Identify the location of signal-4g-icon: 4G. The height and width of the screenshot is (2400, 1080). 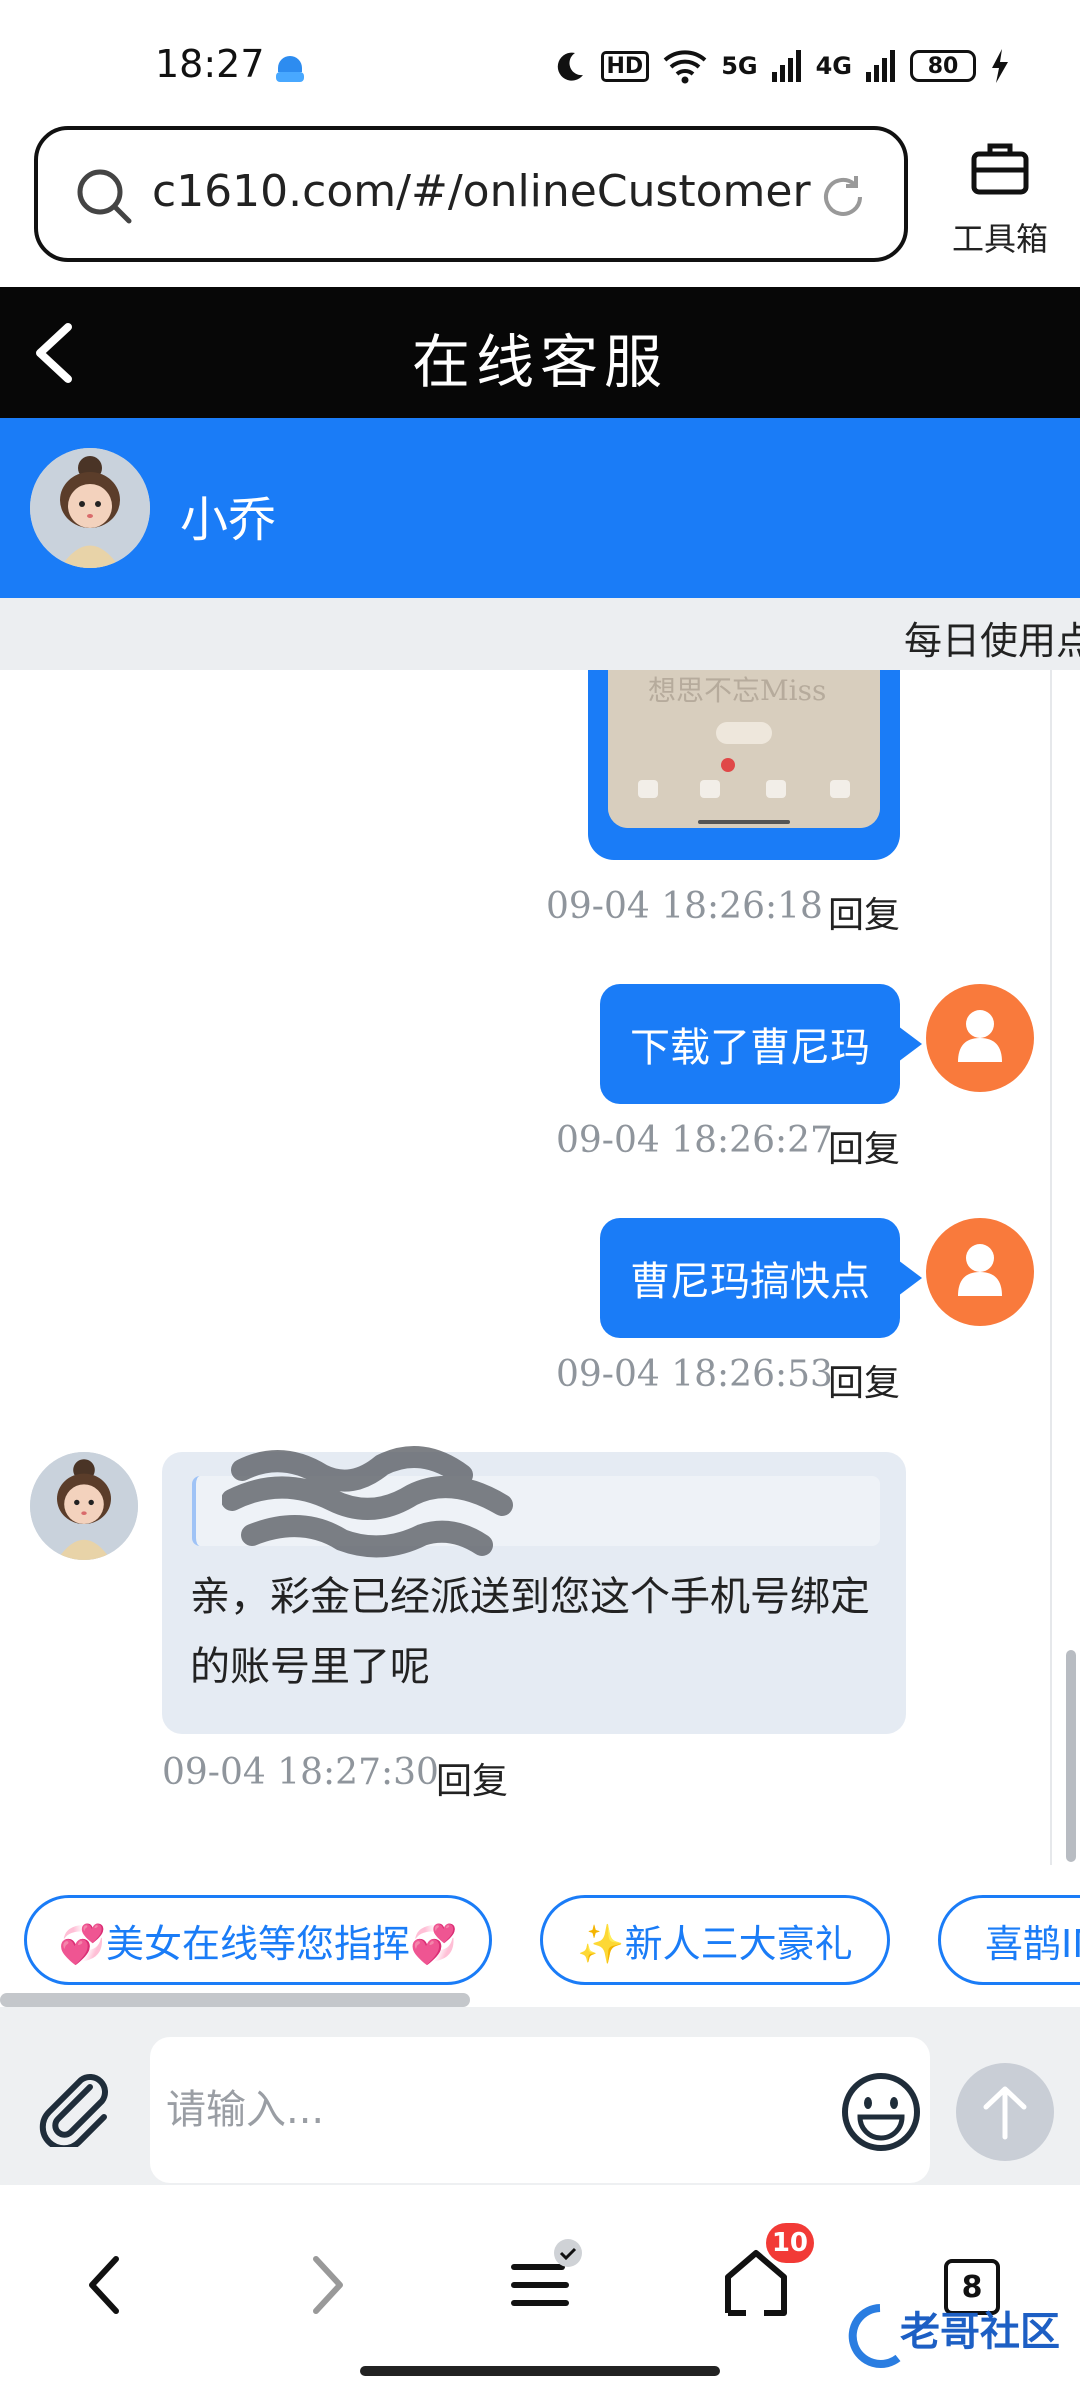
(833, 66).